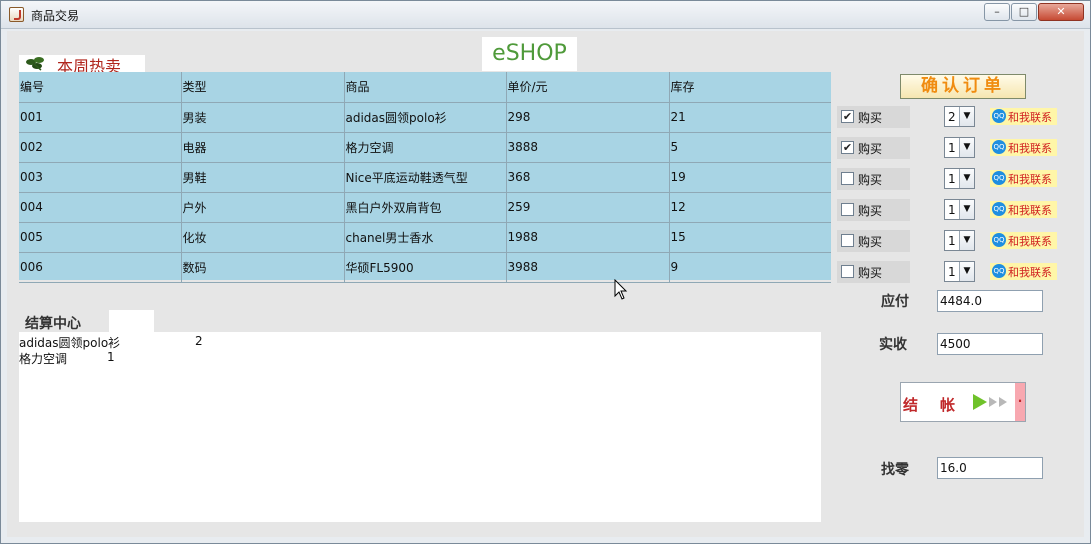 This screenshot has height=544, width=1091. Describe the element at coordinates (100, 87) in the screenshot. I see `column-header: 编号` at that location.